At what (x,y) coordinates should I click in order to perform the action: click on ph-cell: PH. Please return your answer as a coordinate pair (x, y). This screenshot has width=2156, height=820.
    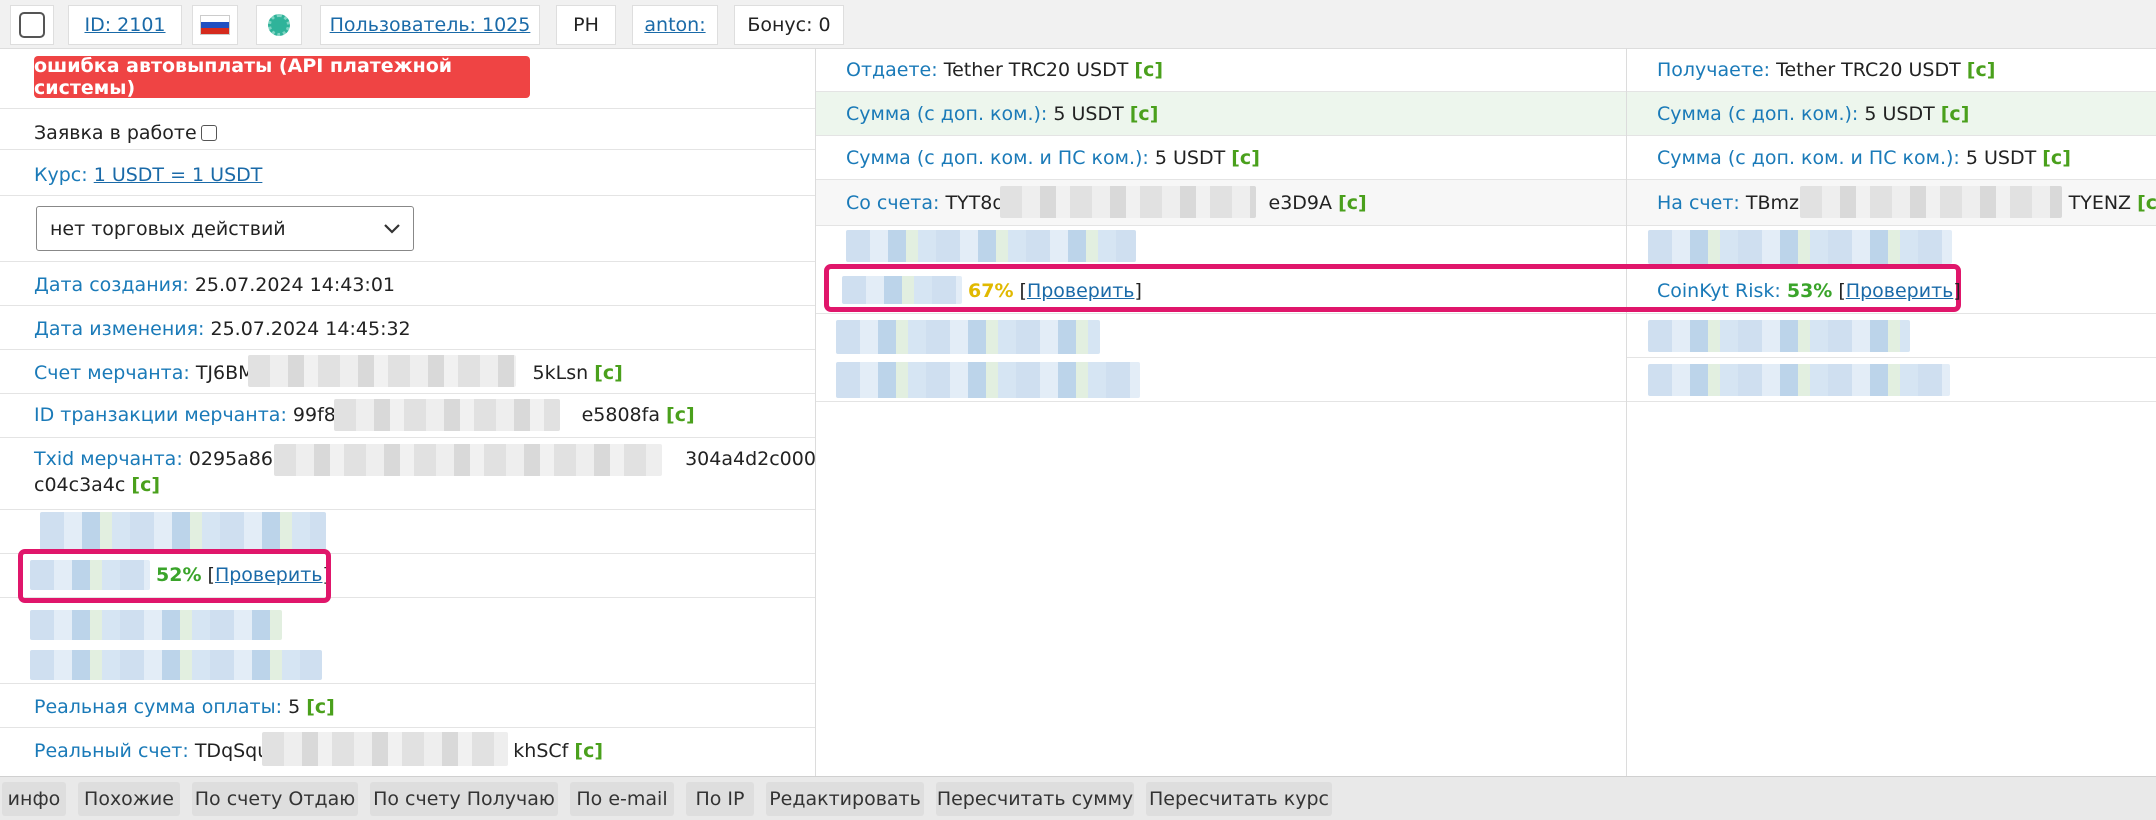
    Looking at the image, I should click on (586, 25).